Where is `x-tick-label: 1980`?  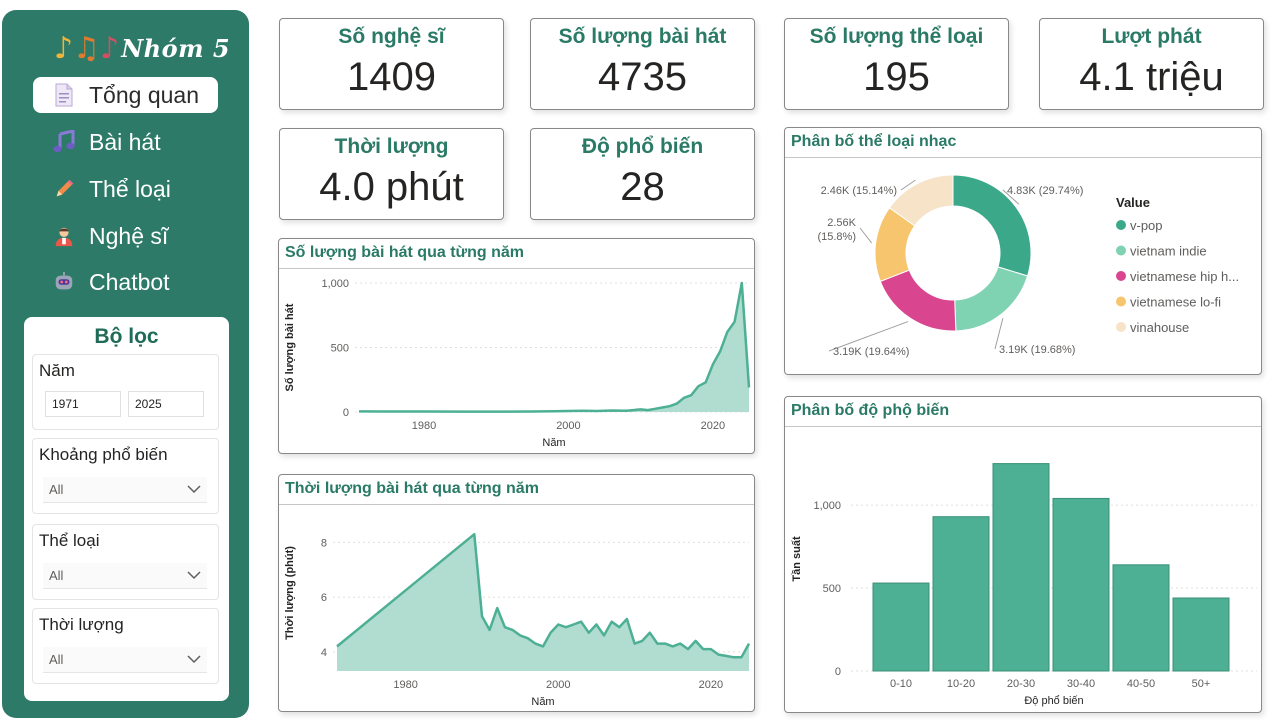
x-tick-label: 1980 is located at coordinates (405, 685).